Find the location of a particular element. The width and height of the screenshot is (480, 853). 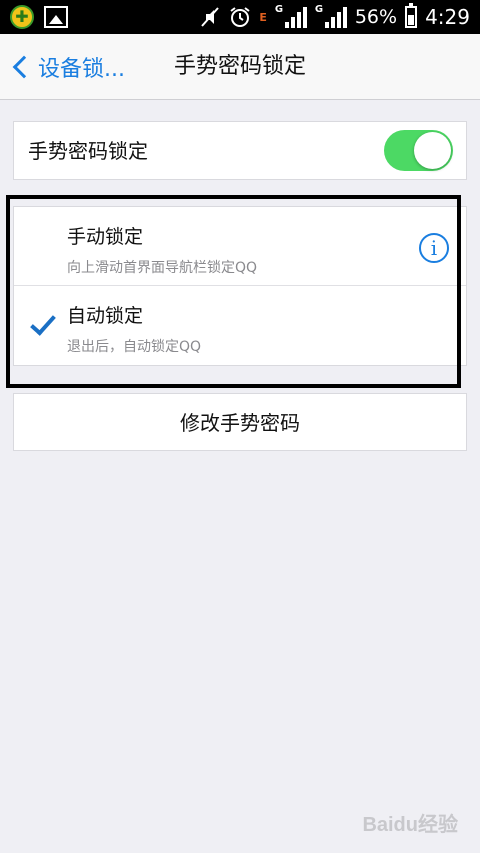

gesture-lock-switch is located at coordinates (418, 150).